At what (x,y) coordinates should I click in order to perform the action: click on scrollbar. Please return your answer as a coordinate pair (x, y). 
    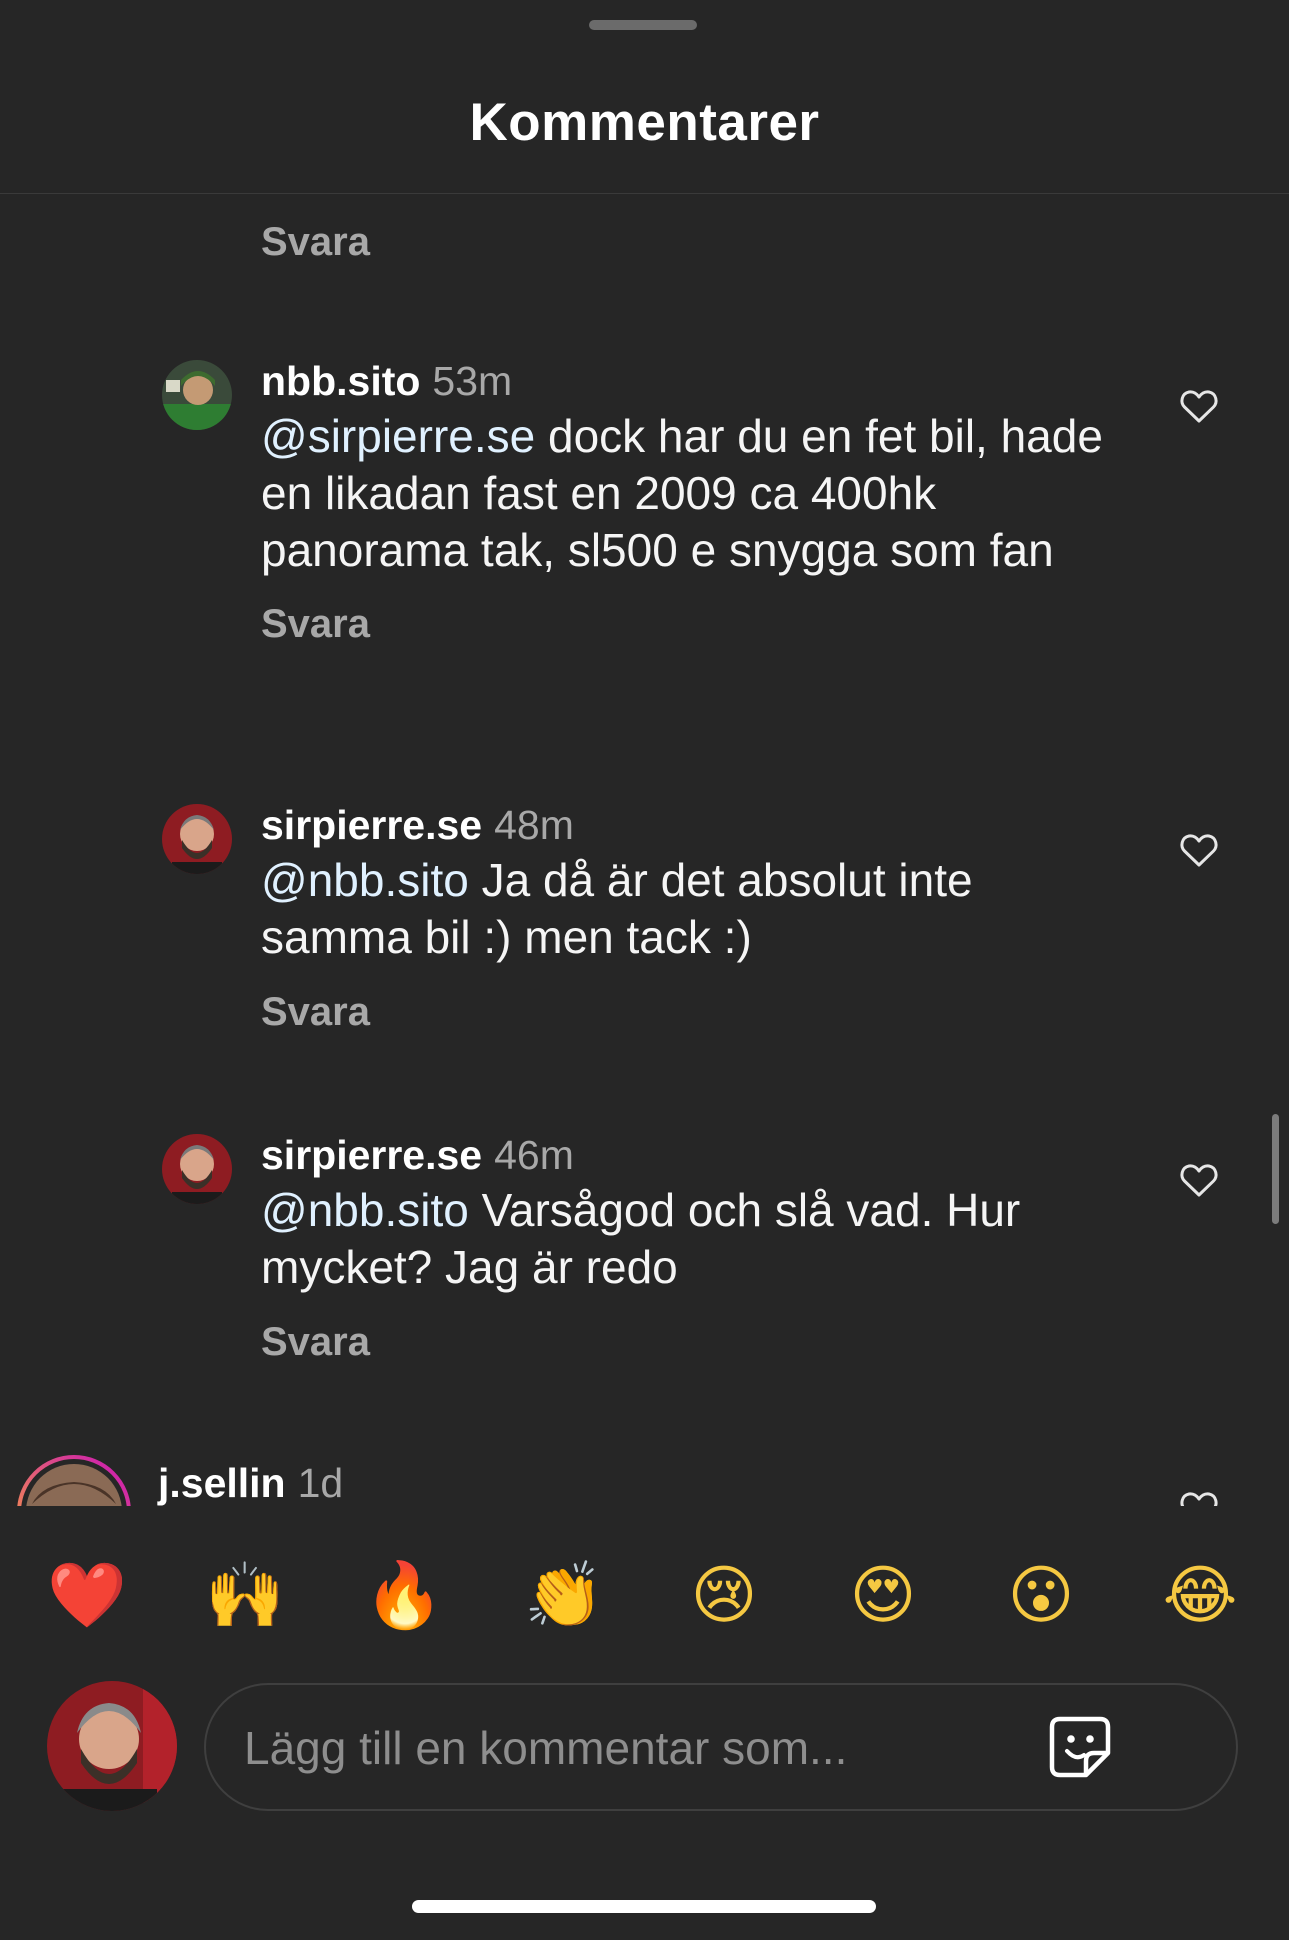
    Looking at the image, I should click on (1275, 1169).